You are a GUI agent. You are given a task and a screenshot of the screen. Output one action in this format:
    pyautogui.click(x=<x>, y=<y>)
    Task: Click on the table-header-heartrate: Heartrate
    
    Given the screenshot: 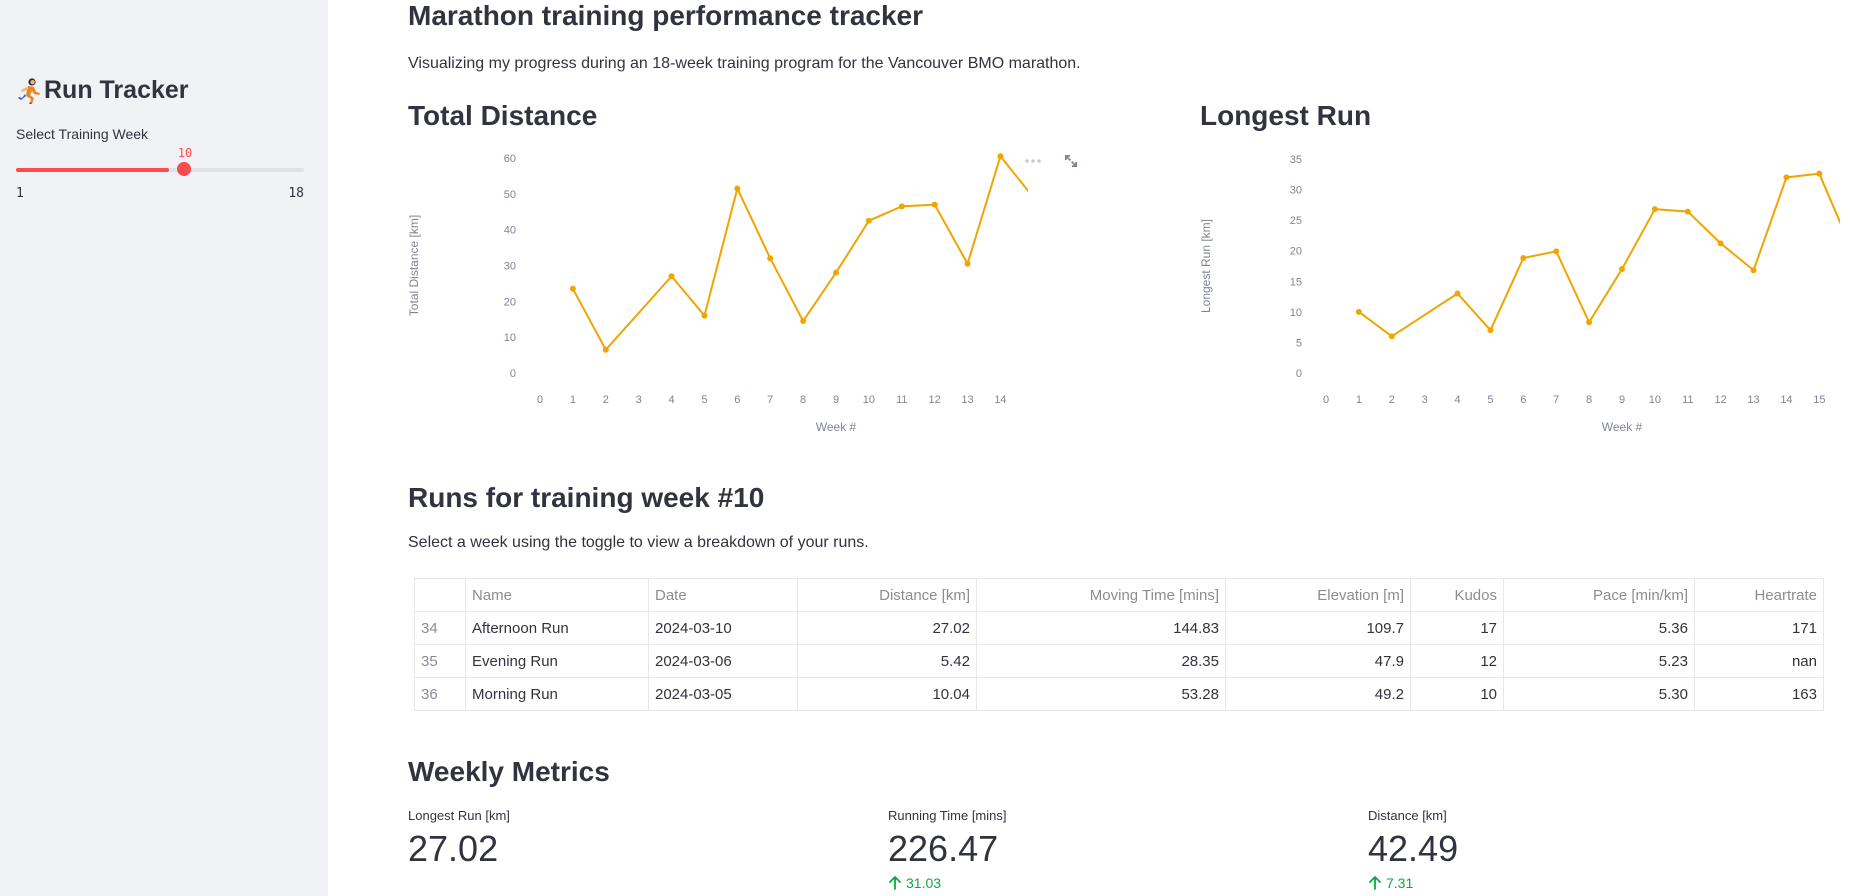 What is the action you would take?
    pyautogui.click(x=1759, y=595)
    